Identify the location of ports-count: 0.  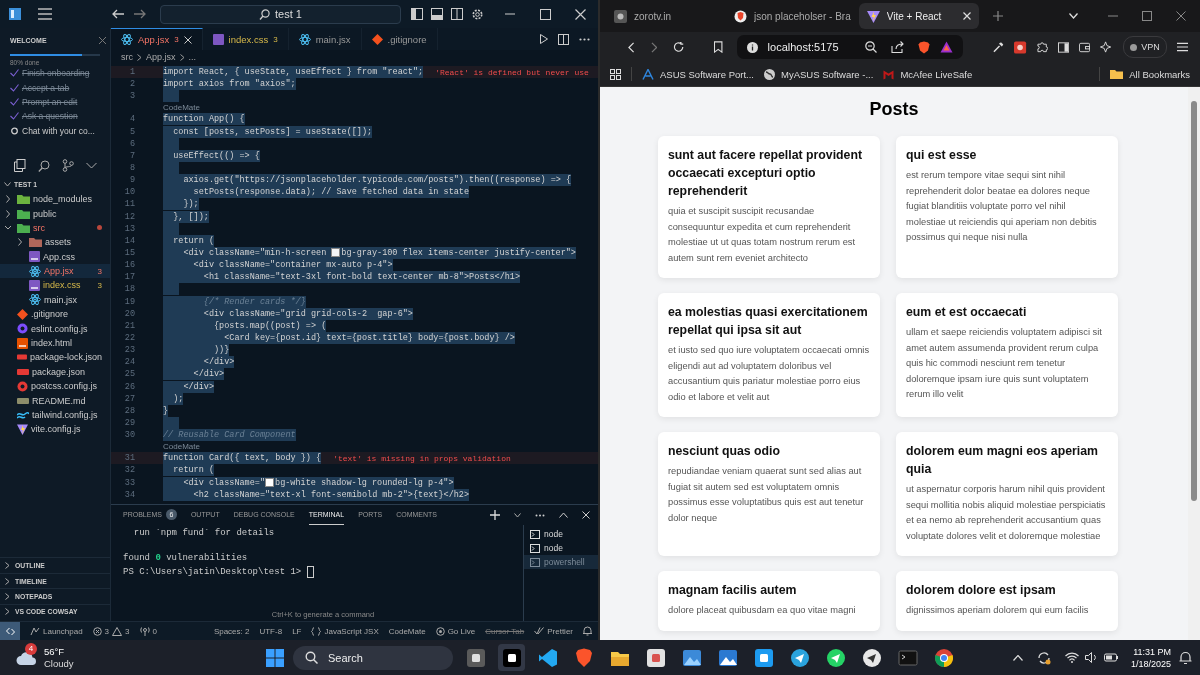
(148, 631).